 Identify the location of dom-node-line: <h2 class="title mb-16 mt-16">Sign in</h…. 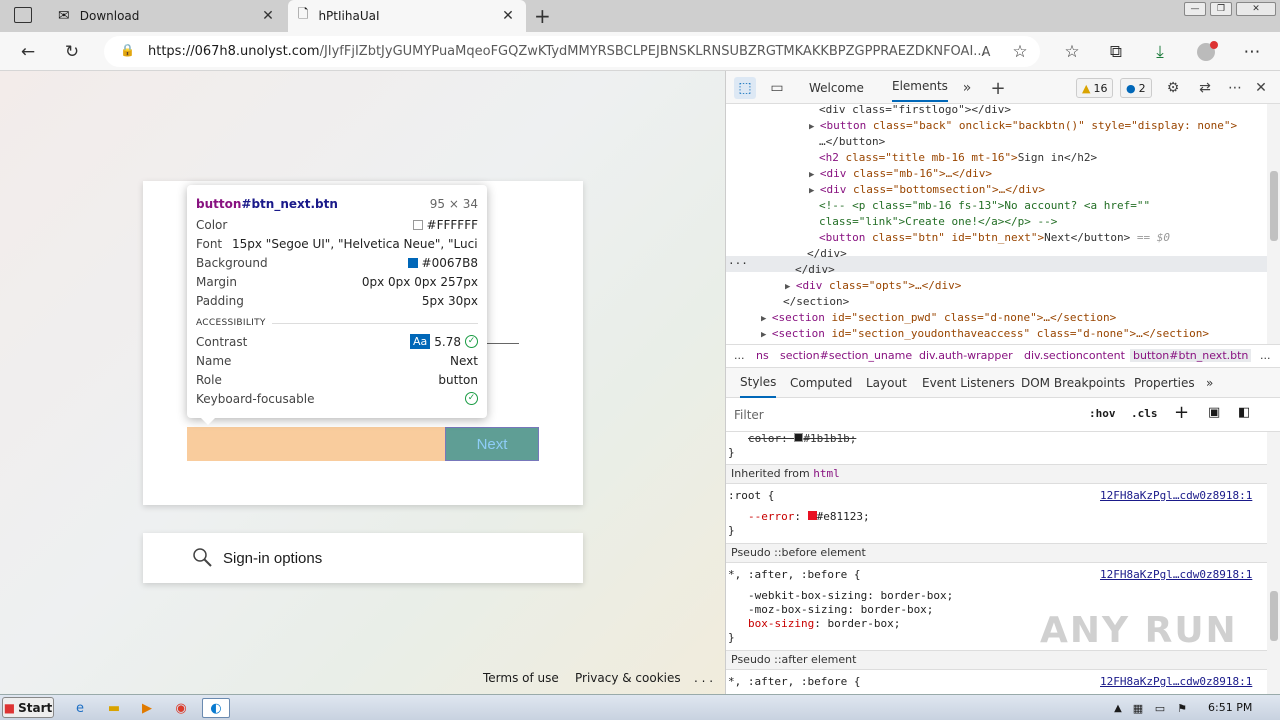
(958, 158).